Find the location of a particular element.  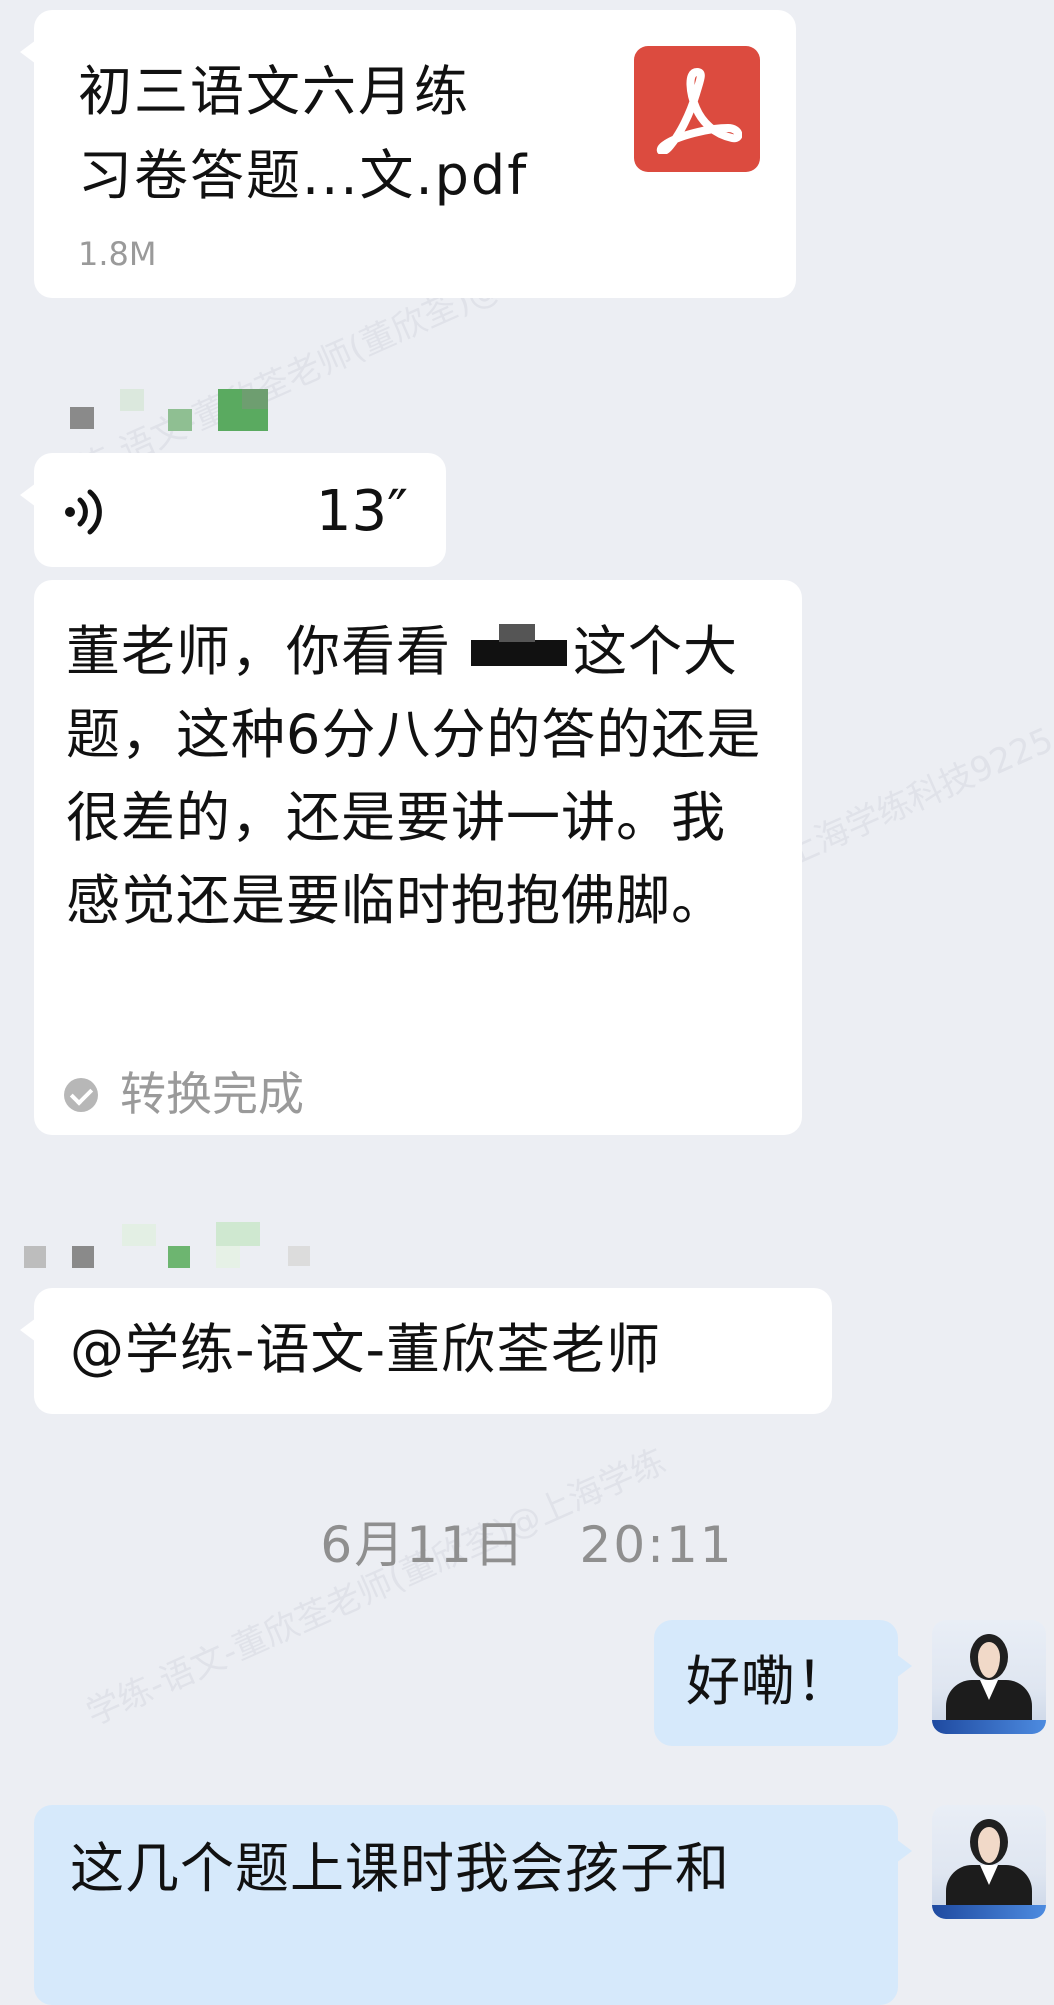

file-name-line: 初三语文六月练 is located at coordinates (274, 91).